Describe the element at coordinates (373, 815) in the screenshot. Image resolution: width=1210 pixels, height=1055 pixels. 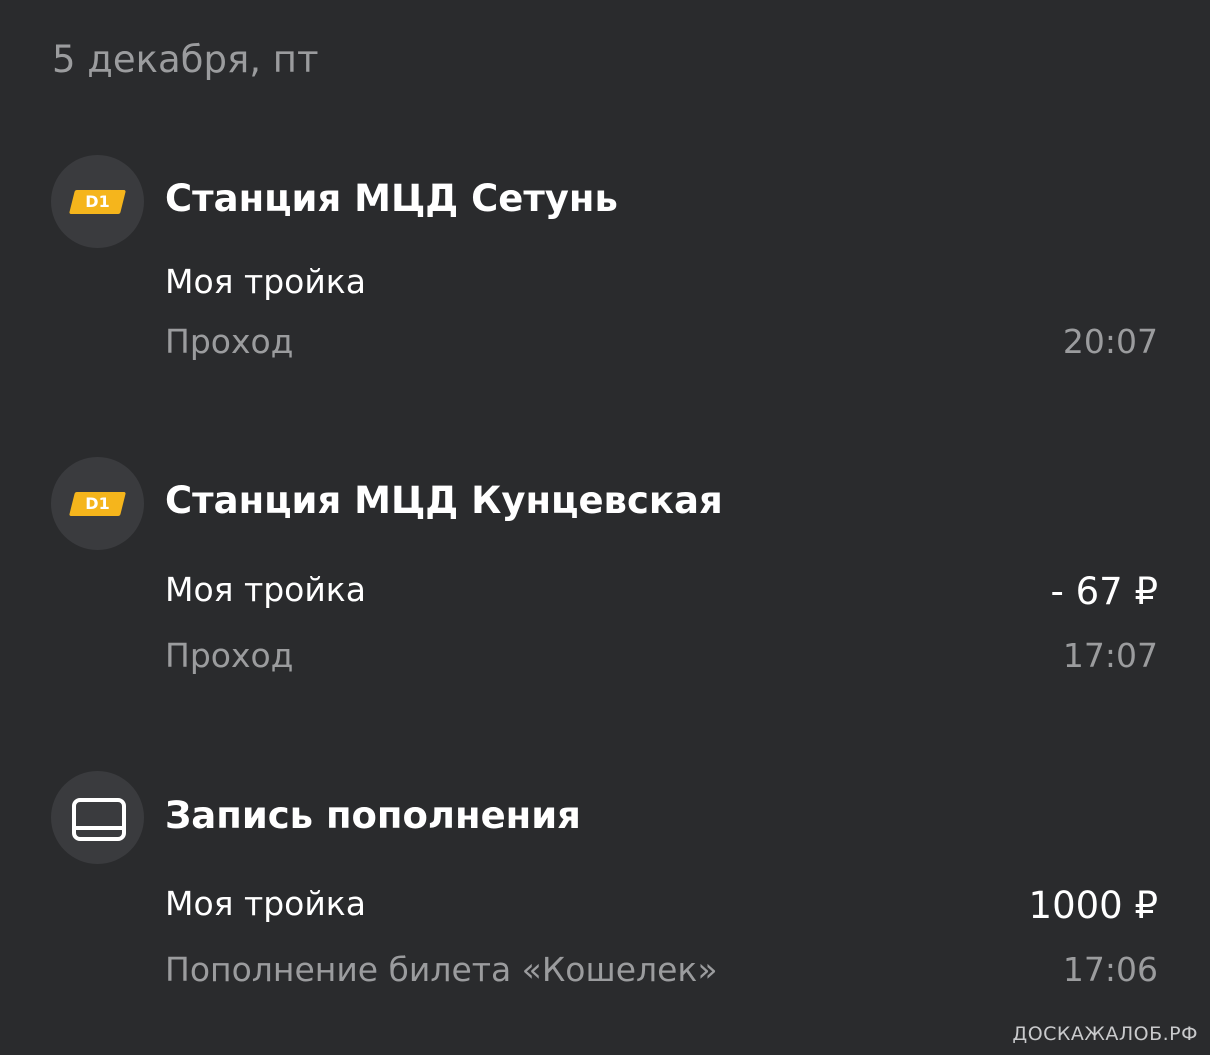
I see `transaction-title: Запись пополнения` at that location.